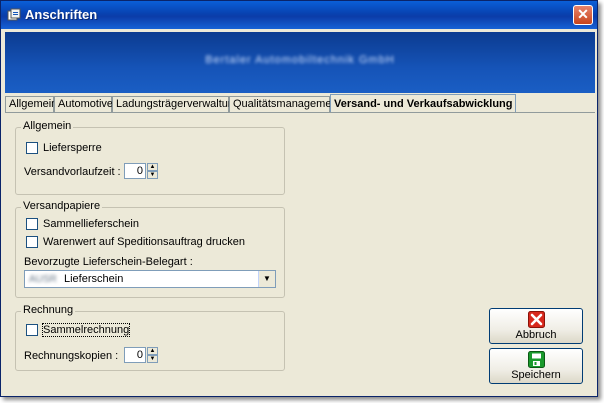 This screenshot has height=403, width=604. What do you see at coordinates (536, 359) in the screenshot?
I see `save-icon` at bounding box center [536, 359].